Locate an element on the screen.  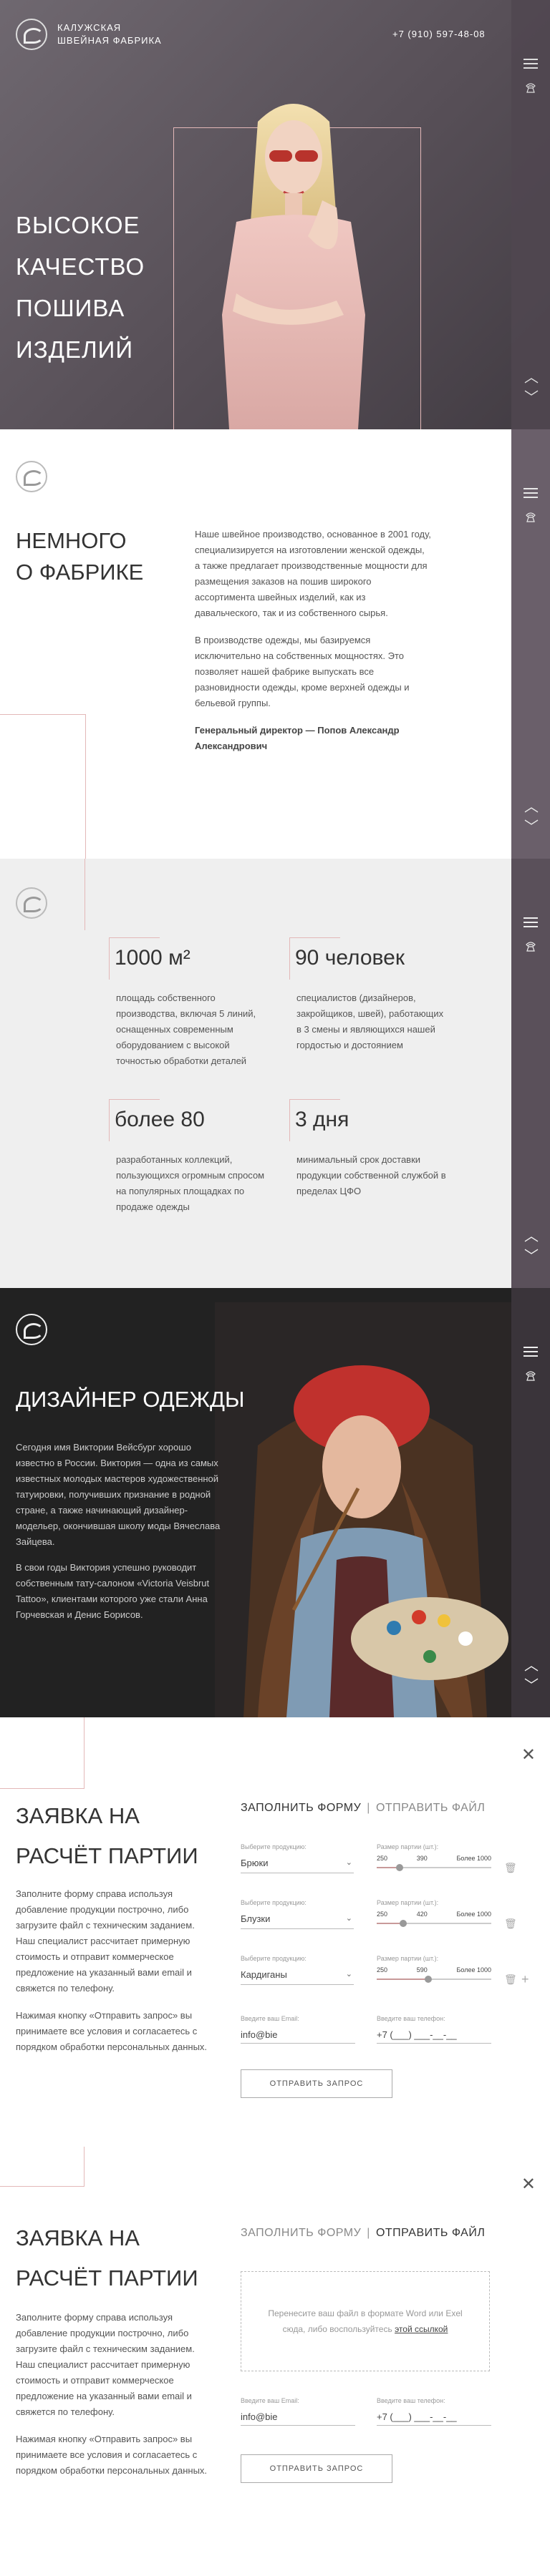
add-row-icon: + is located at coordinates (525, 1979).